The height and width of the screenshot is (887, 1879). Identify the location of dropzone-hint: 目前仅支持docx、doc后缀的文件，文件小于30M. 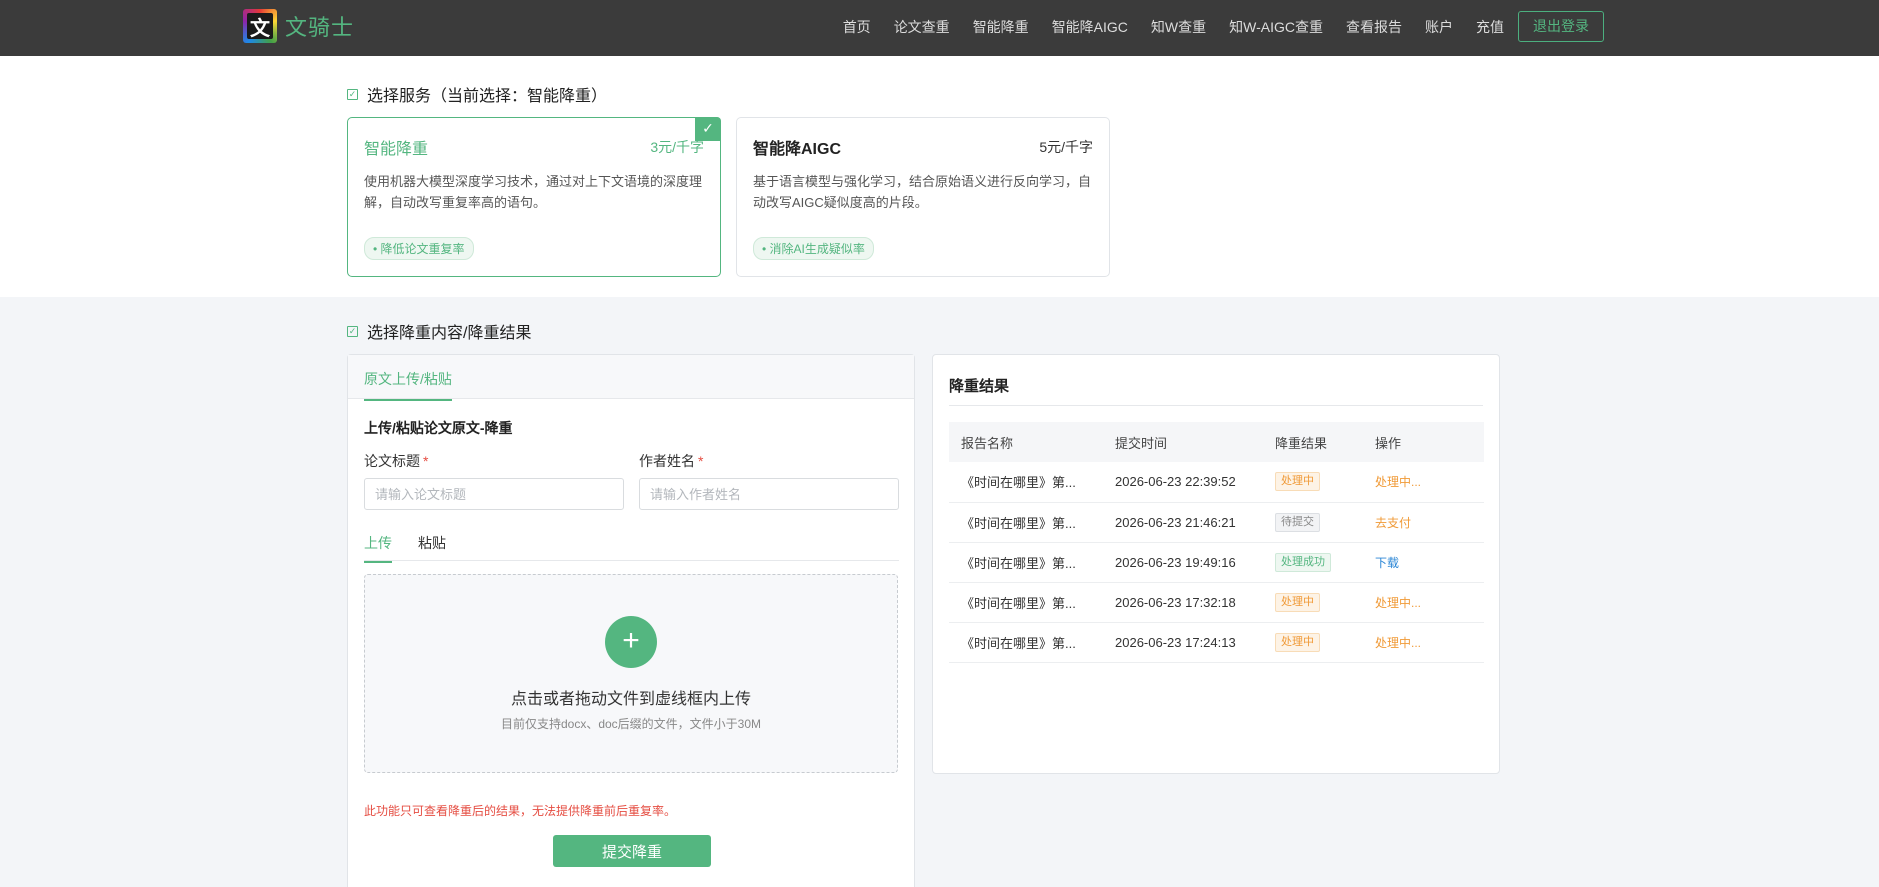
(631, 724).